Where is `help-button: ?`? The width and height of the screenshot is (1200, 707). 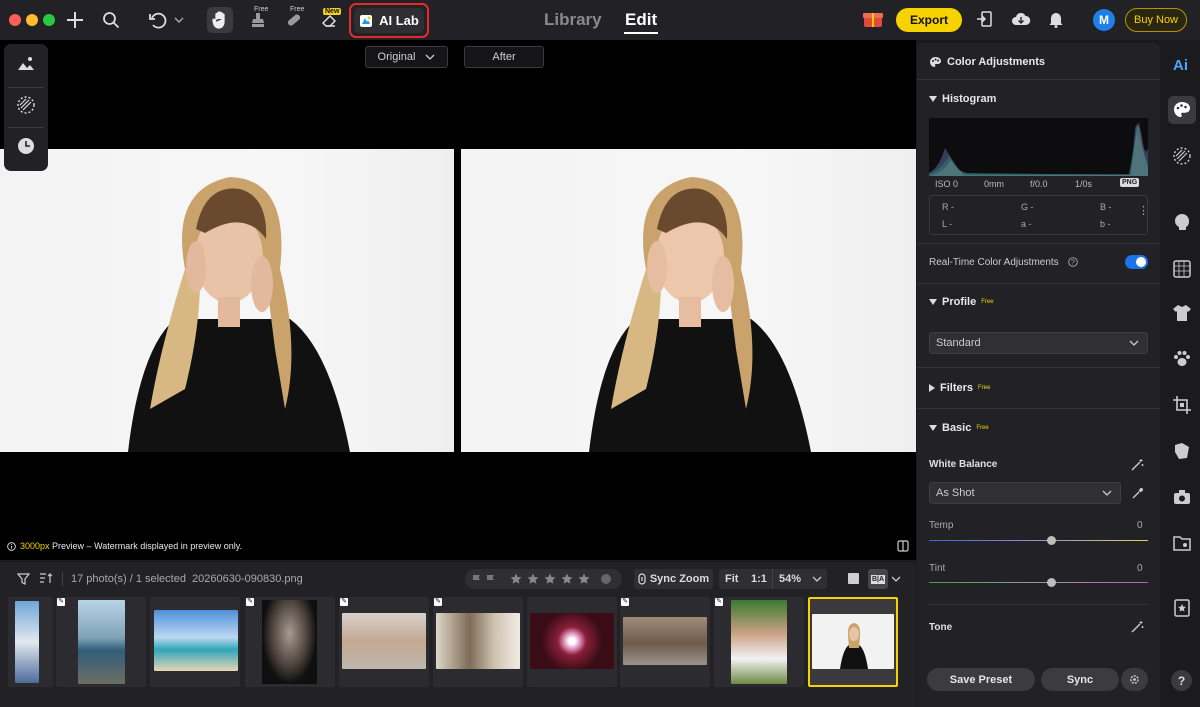 help-button: ? is located at coordinates (1181, 680).